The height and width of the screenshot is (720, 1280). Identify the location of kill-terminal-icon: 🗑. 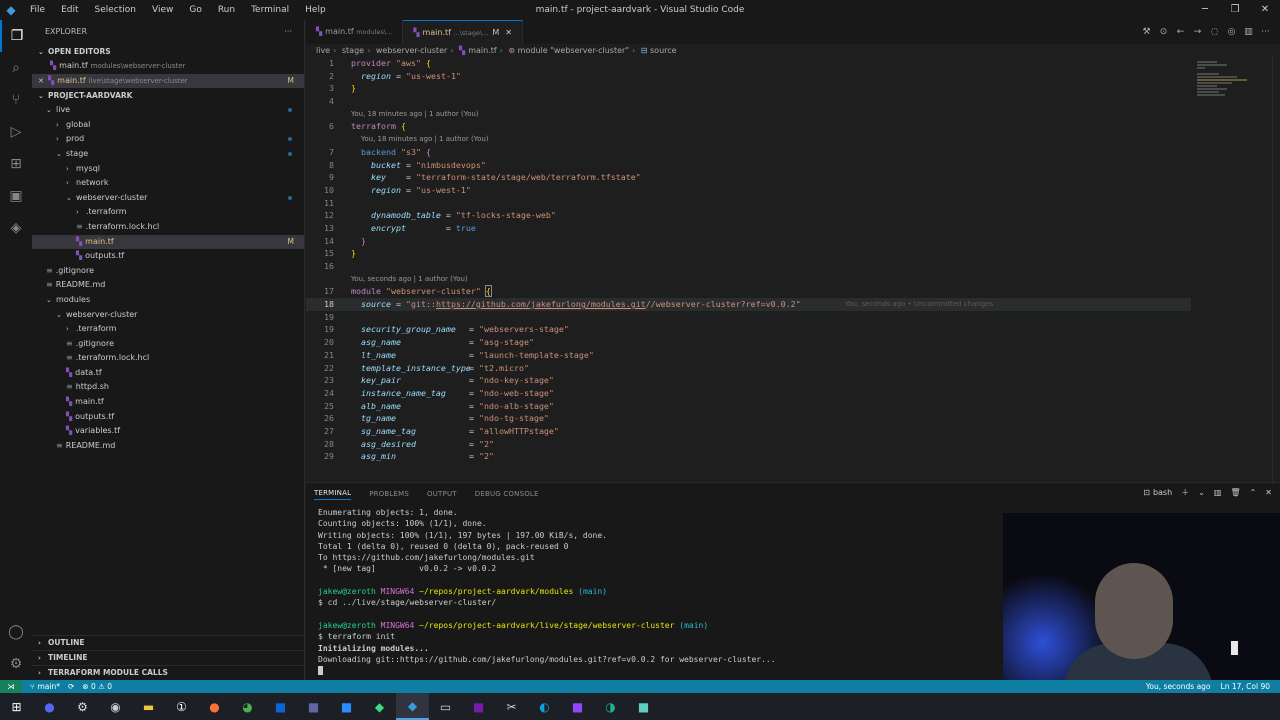
(1235, 492).